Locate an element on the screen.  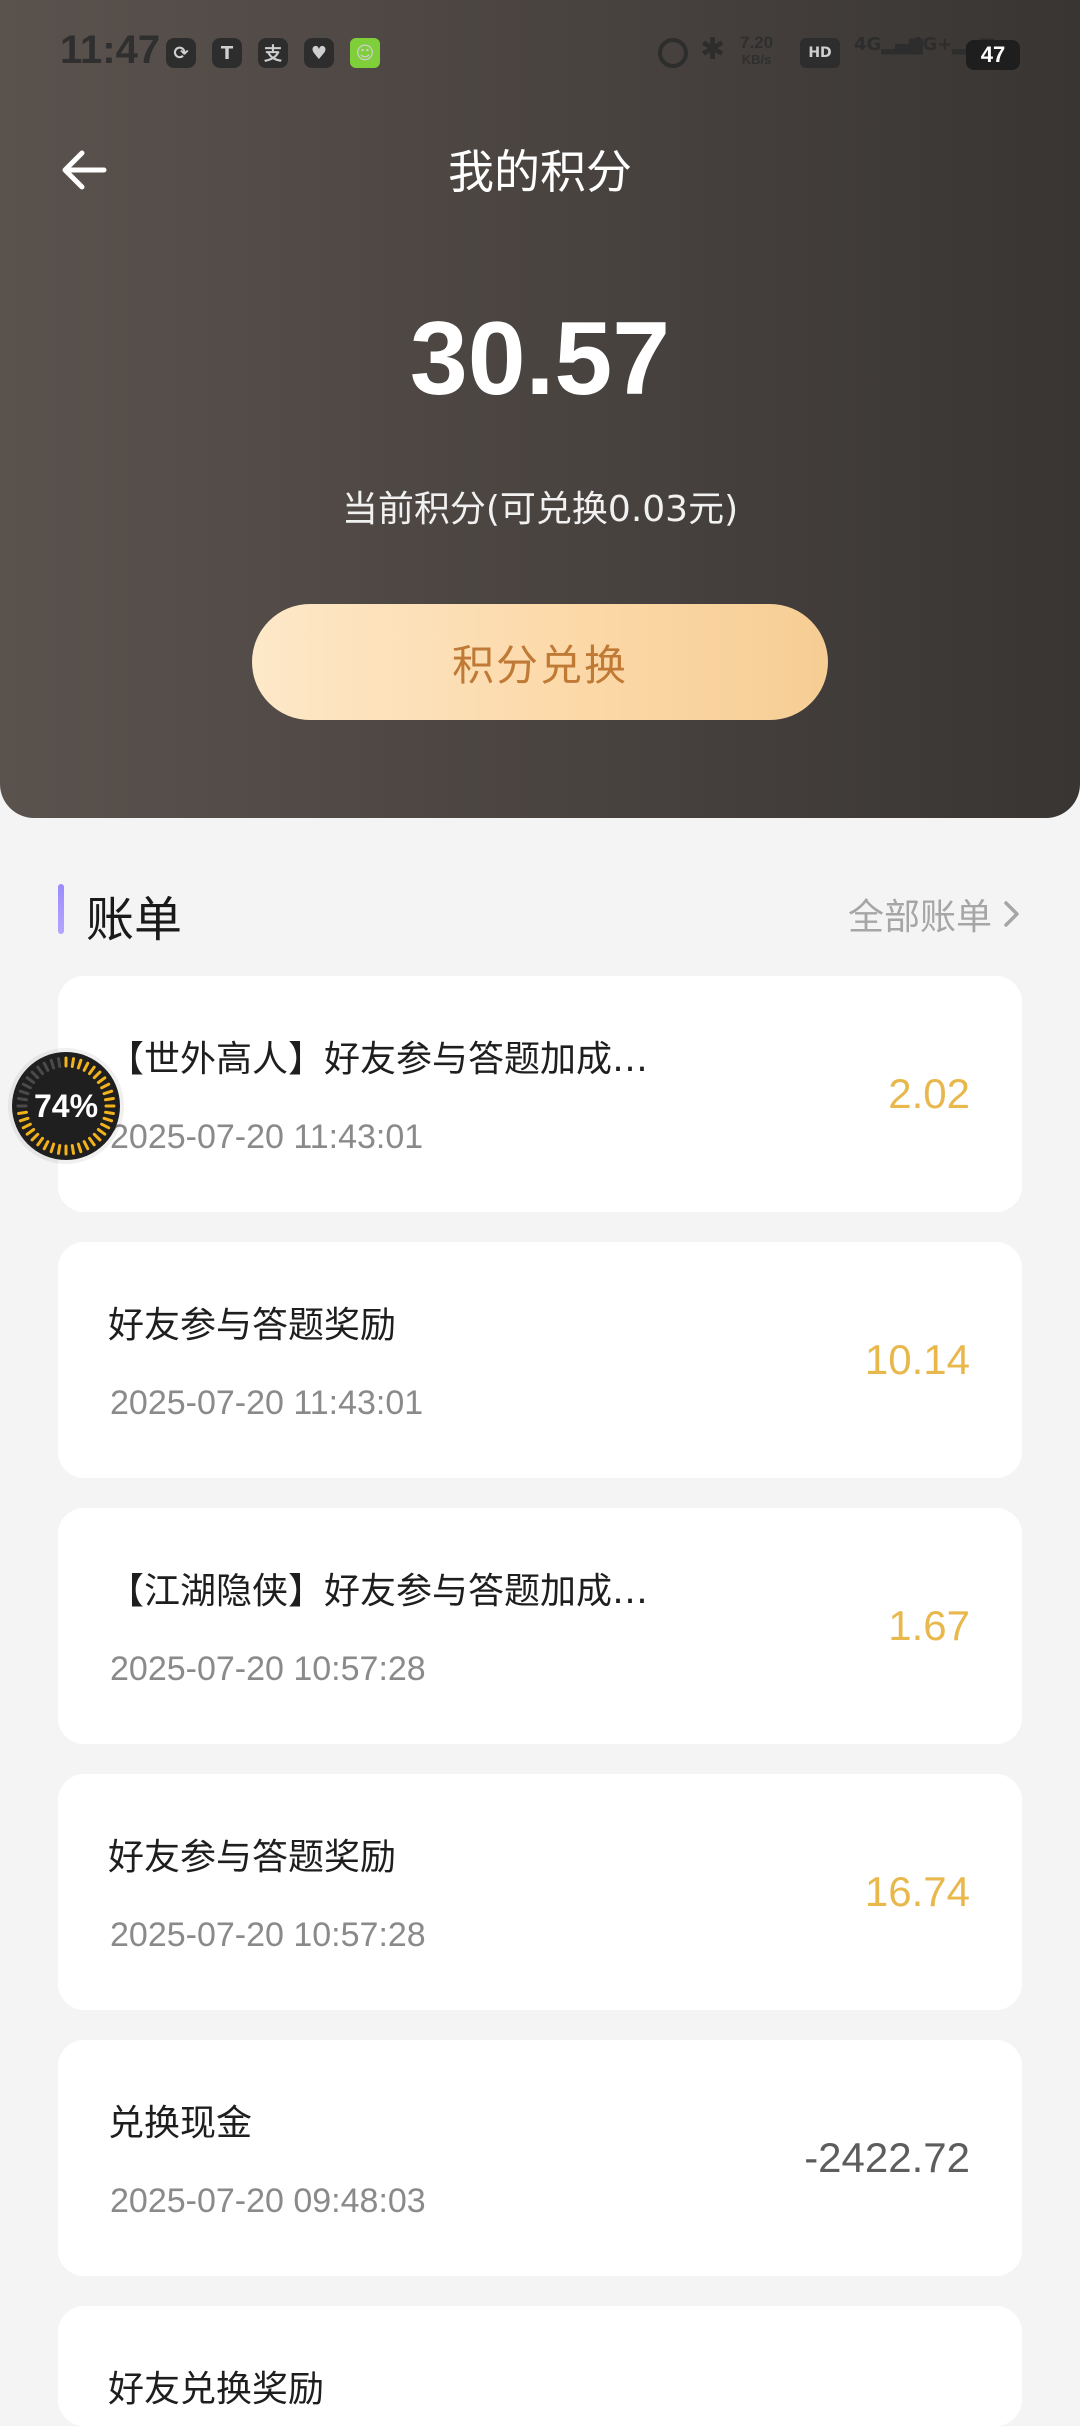
hd-icon: HD is located at coordinates (820, 53).